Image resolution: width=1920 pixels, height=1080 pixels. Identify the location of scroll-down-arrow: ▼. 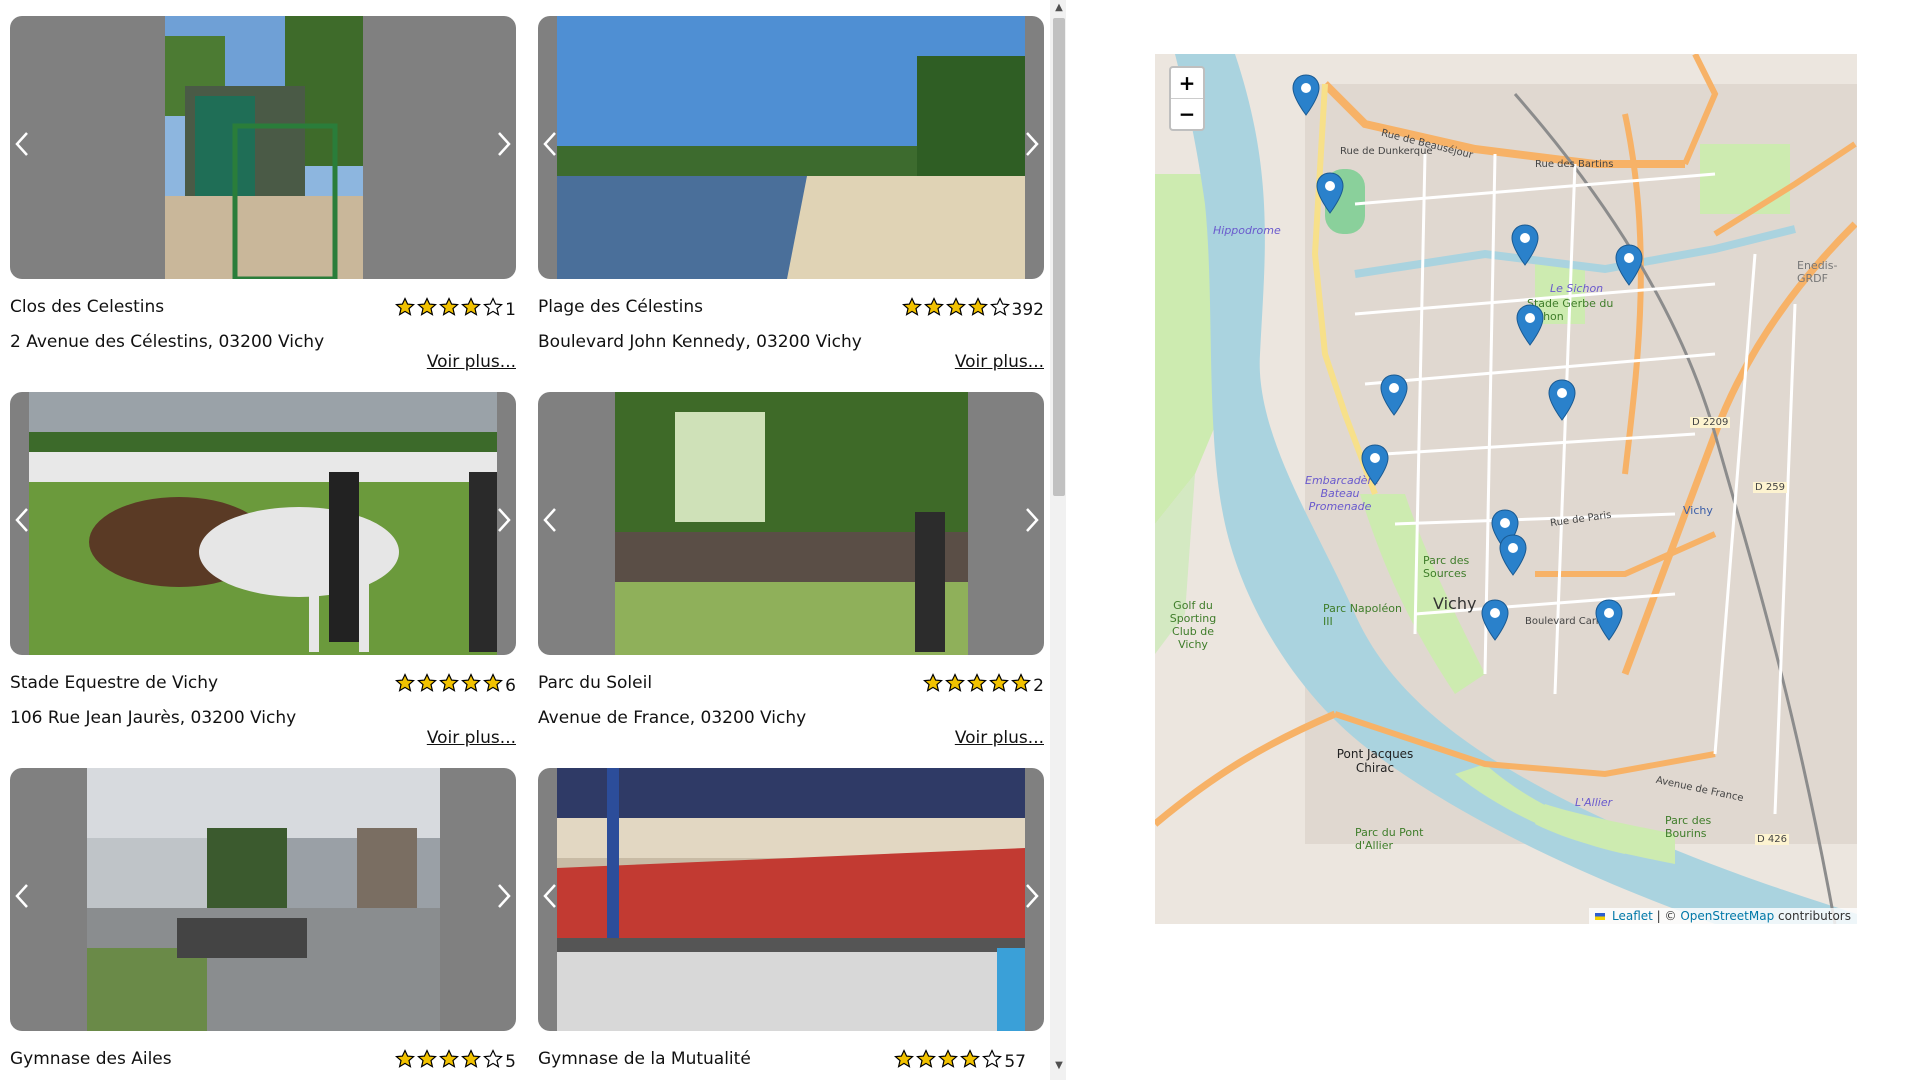
(1058, 1066).